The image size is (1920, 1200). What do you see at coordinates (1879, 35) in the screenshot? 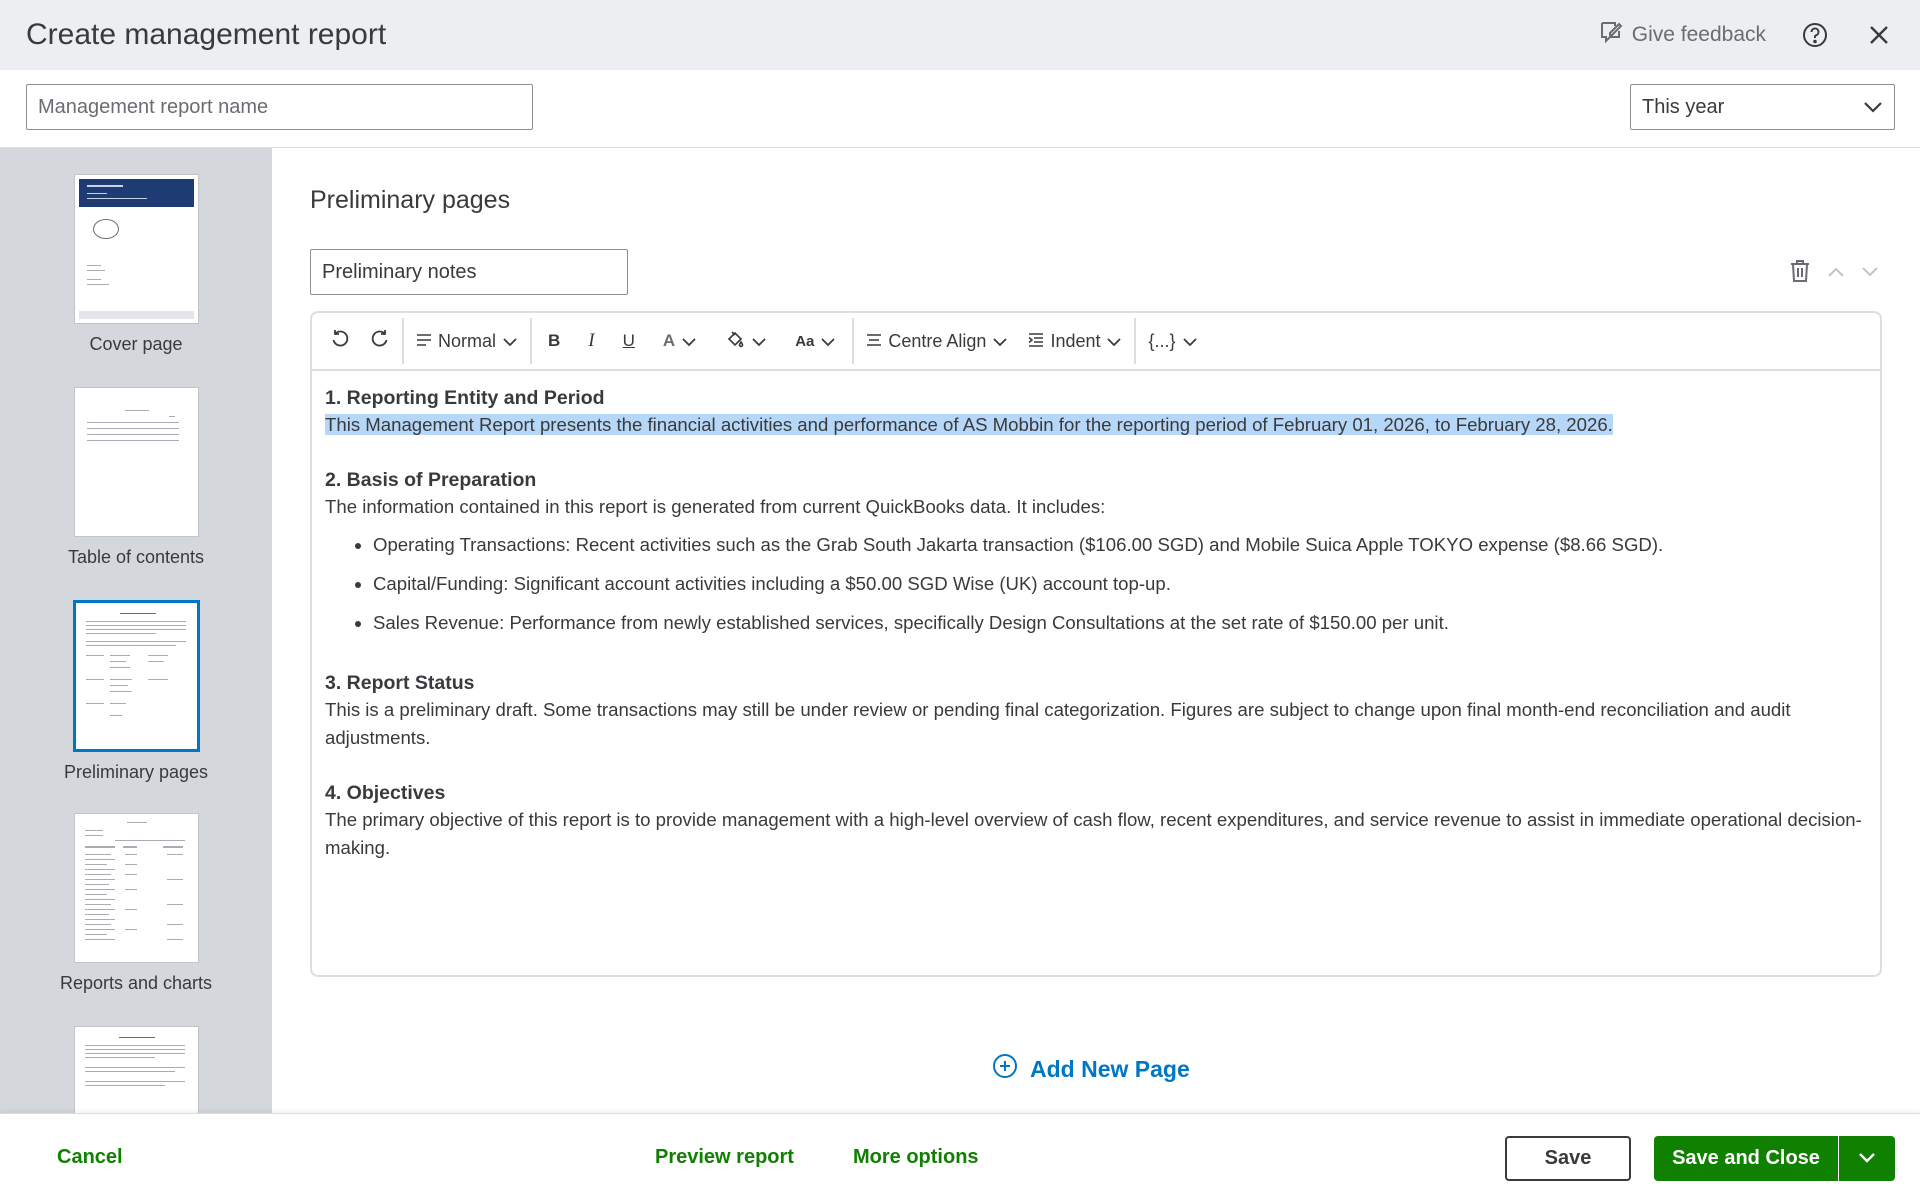
I see `close-icon` at bounding box center [1879, 35].